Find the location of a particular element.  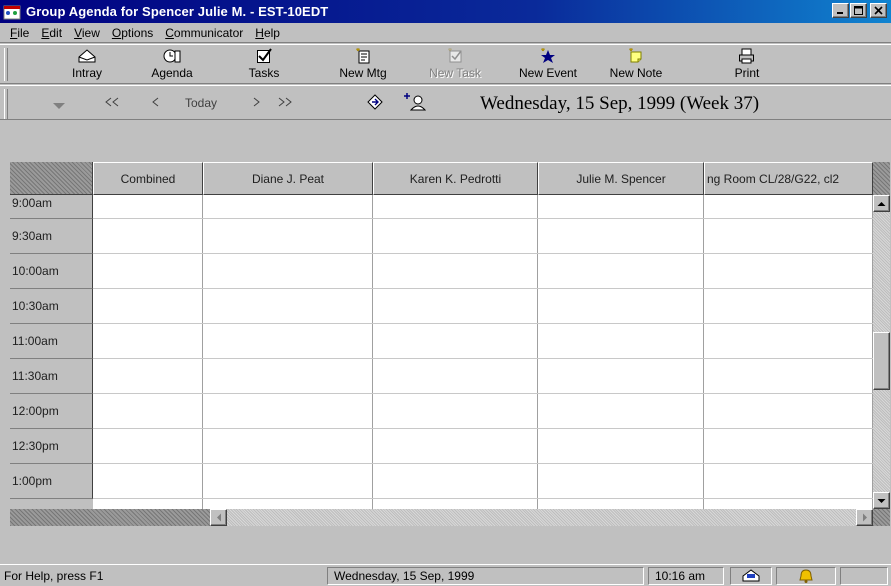

vertical-scrollbar is located at coordinates (881, 352).